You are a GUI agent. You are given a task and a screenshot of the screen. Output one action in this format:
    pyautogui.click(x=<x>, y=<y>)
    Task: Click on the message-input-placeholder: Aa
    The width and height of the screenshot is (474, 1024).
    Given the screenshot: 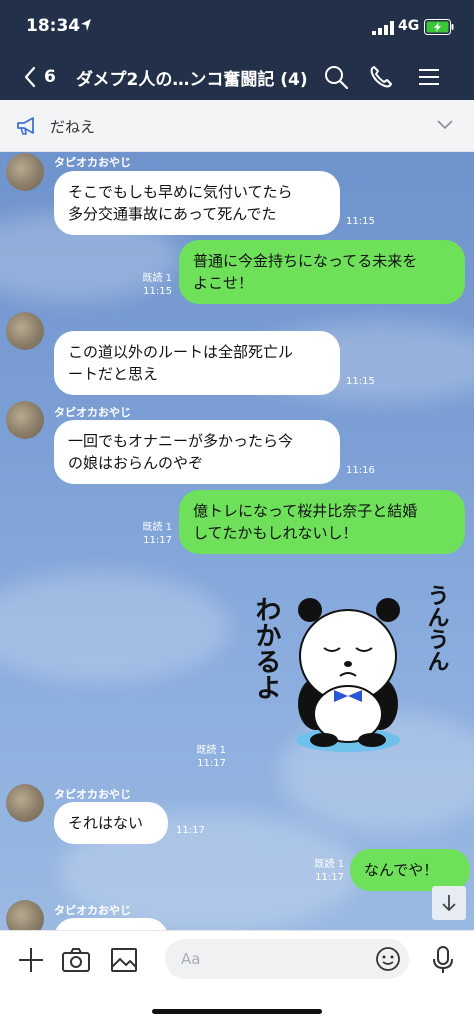 What is the action you would take?
    pyautogui.click(x=191, y=959)
    